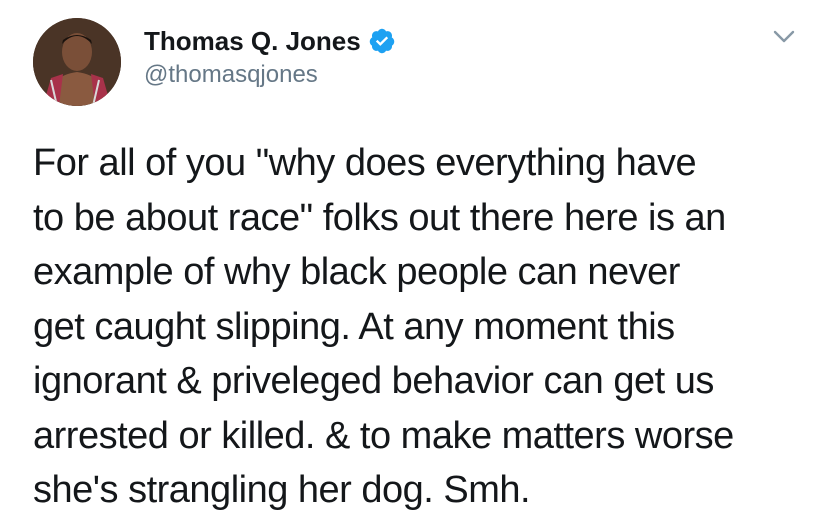  I want to click on chevron-down-icon, so click(784, 36).